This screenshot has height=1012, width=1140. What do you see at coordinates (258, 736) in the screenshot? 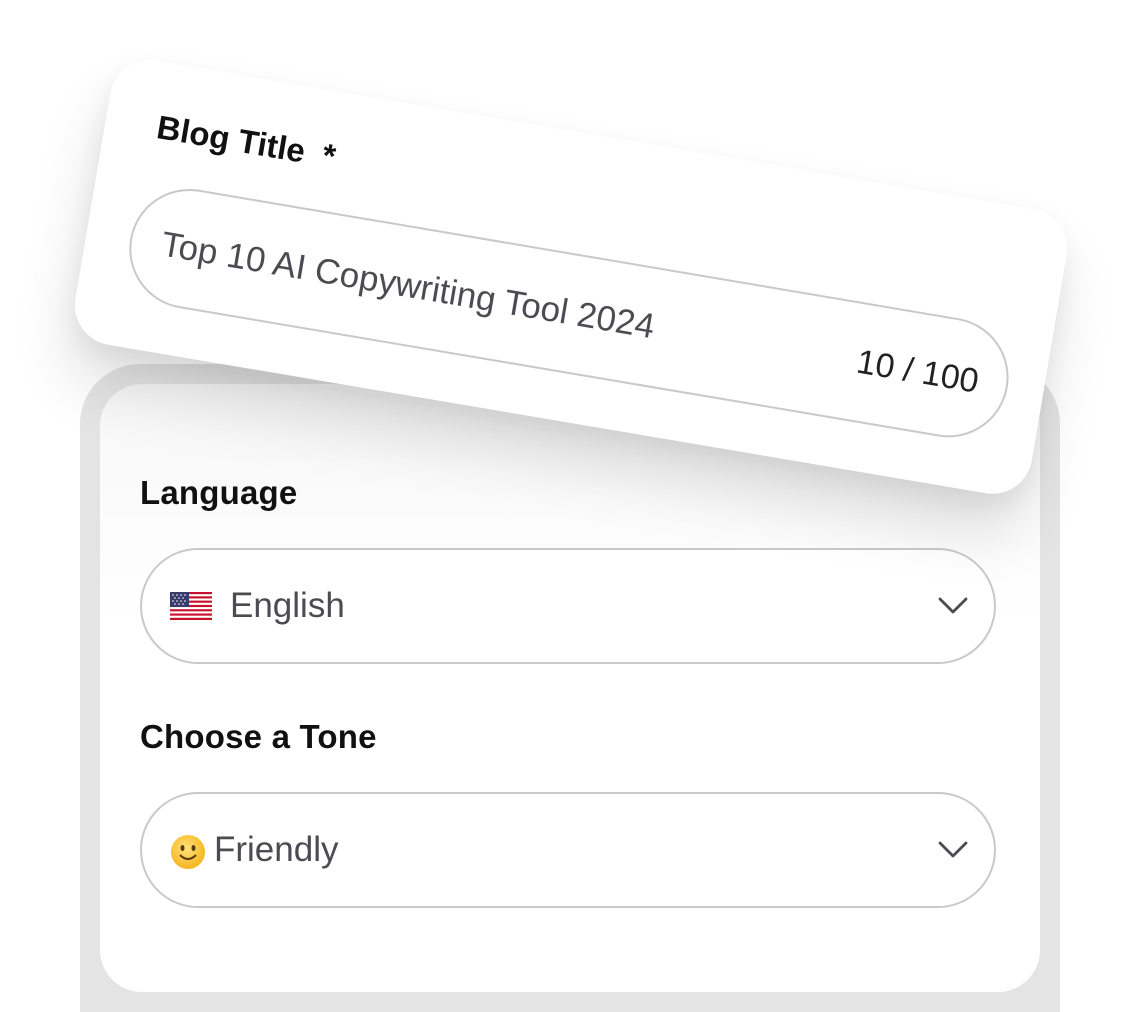
I see `tone-label: Choose a Tone` at bounding box center [258, 736].